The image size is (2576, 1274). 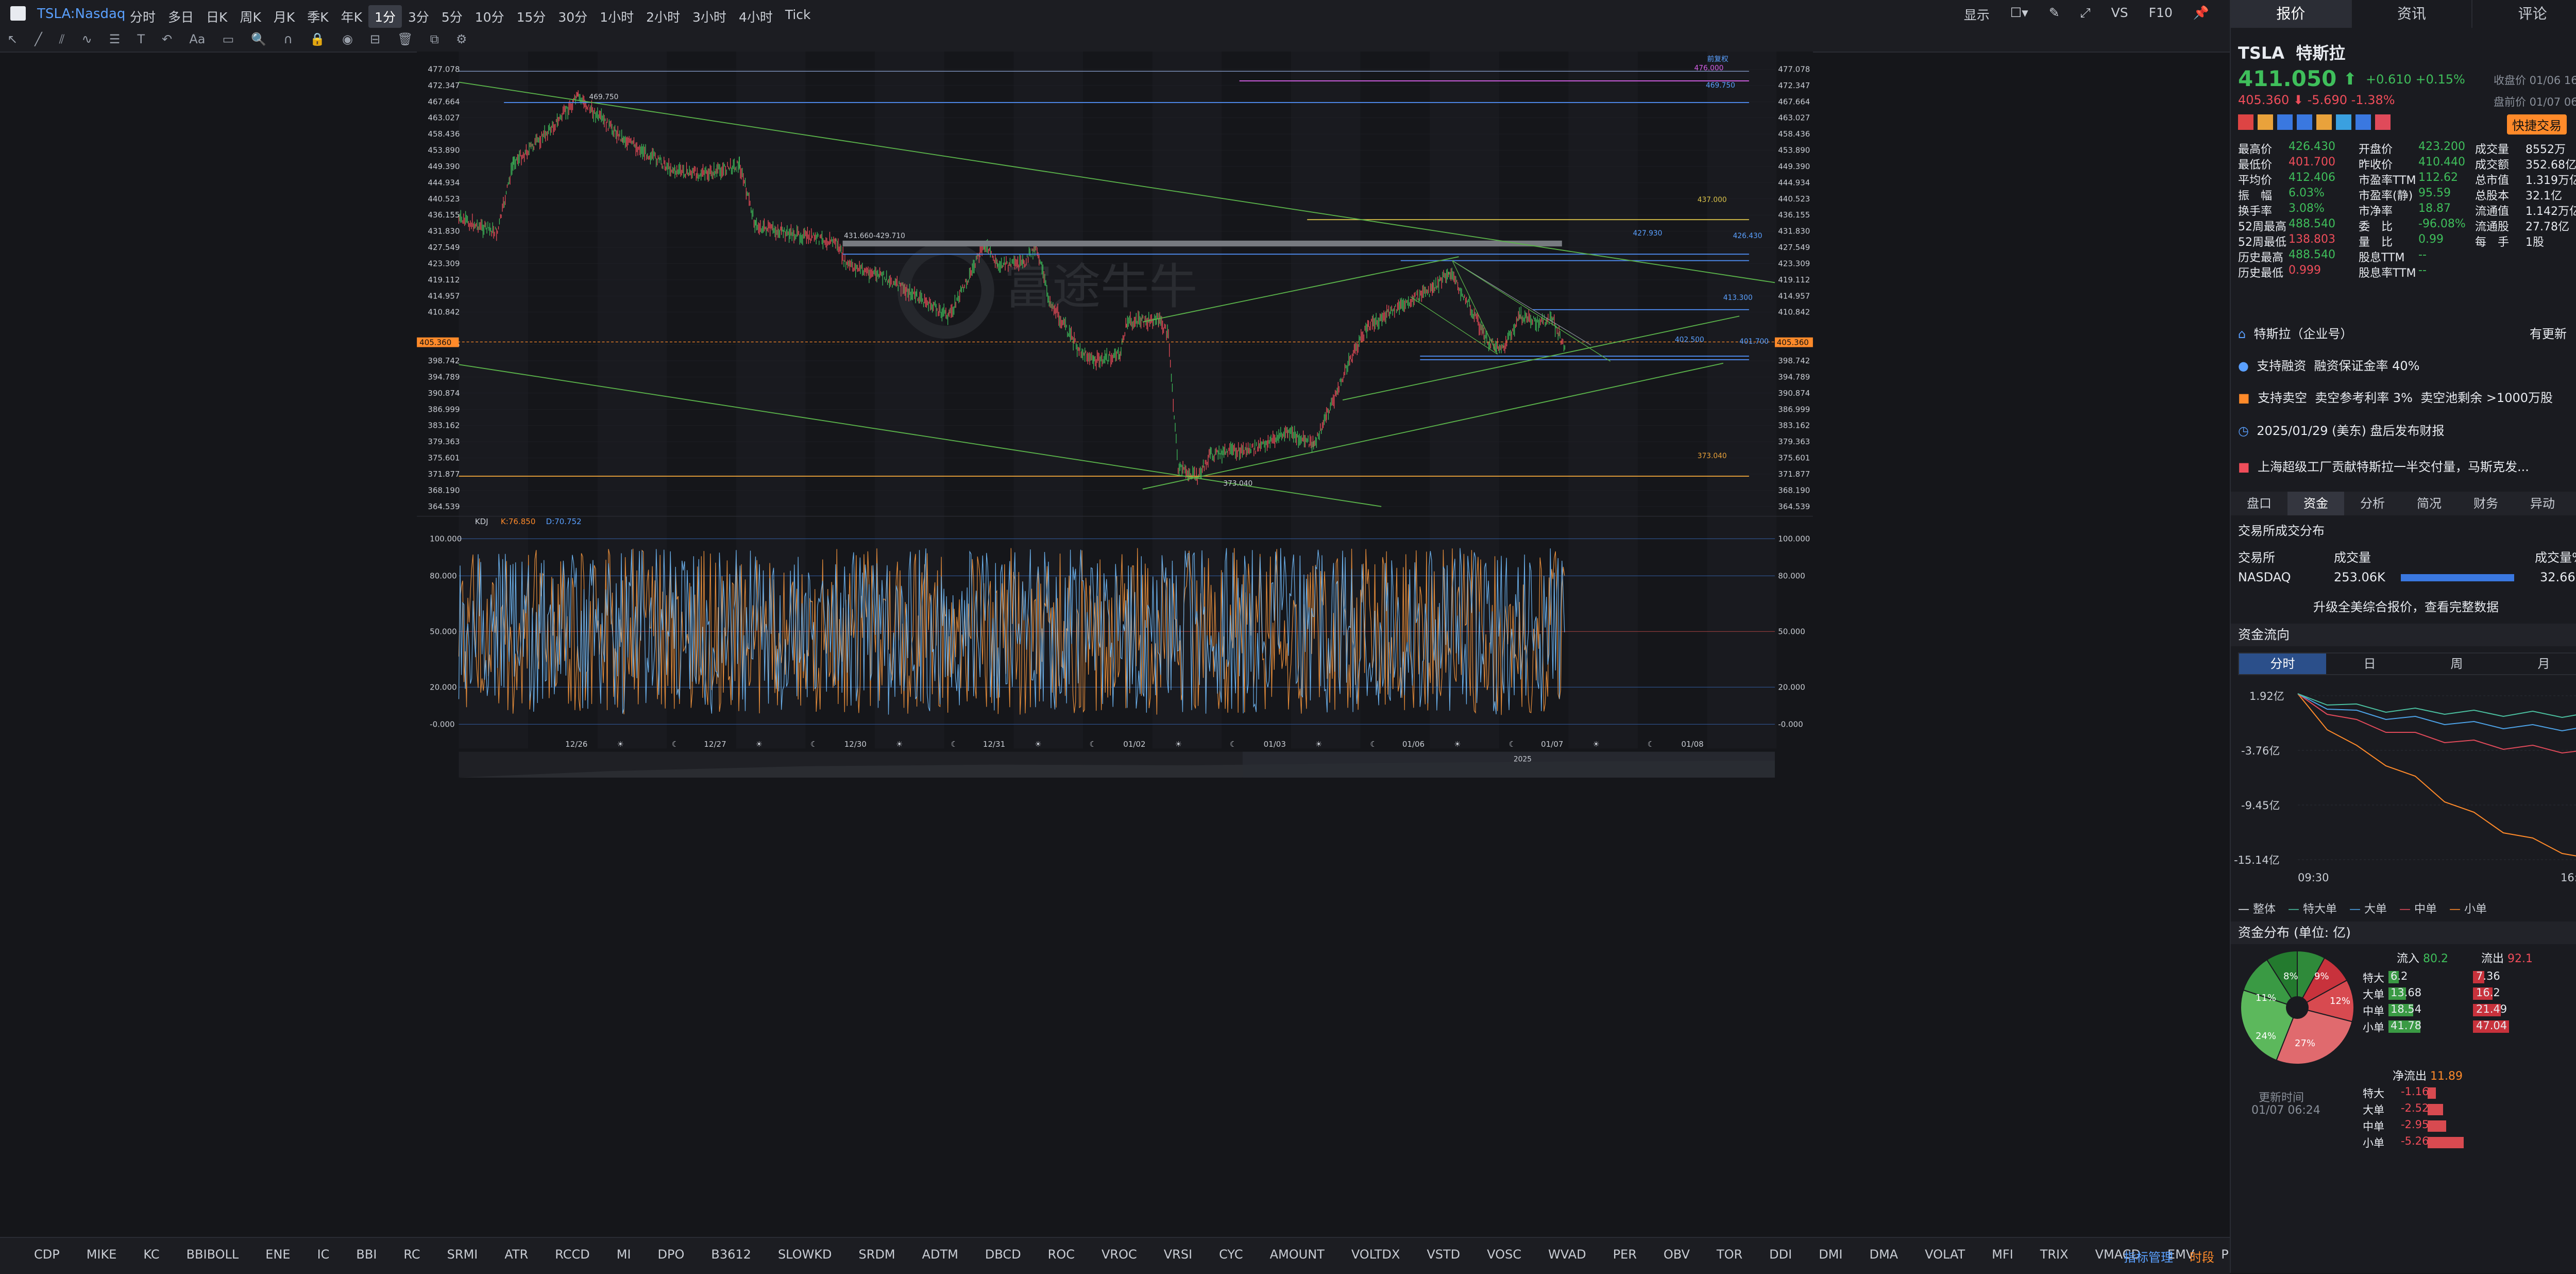 I want to click on indicator-ene: ENE, so click(x=277, y=1254).